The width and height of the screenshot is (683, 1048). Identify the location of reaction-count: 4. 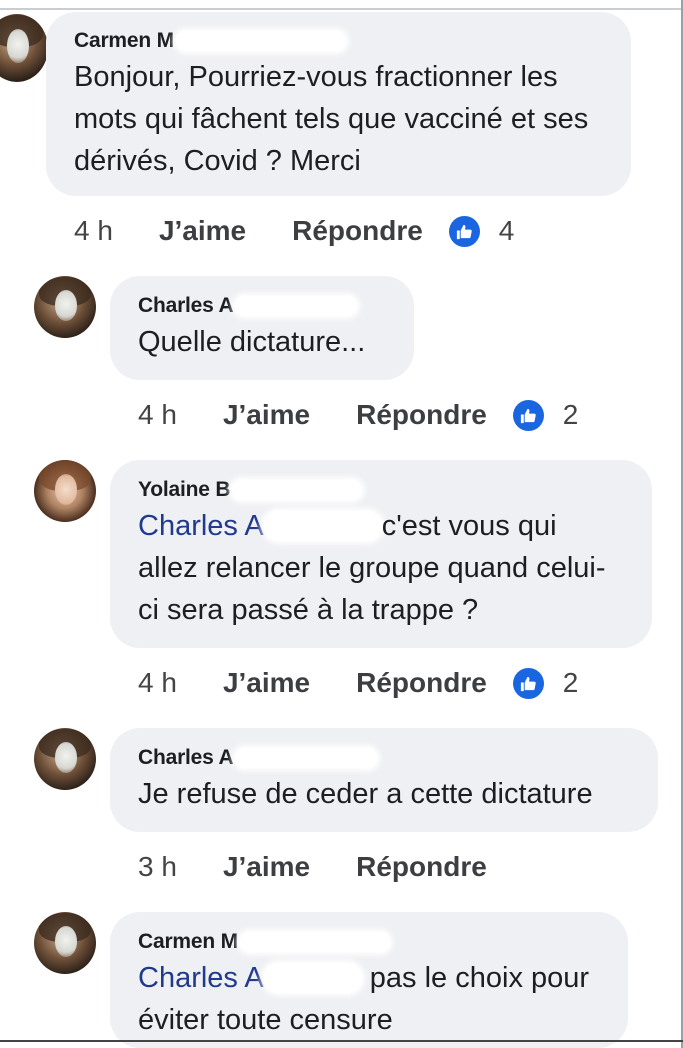
(507, 231).